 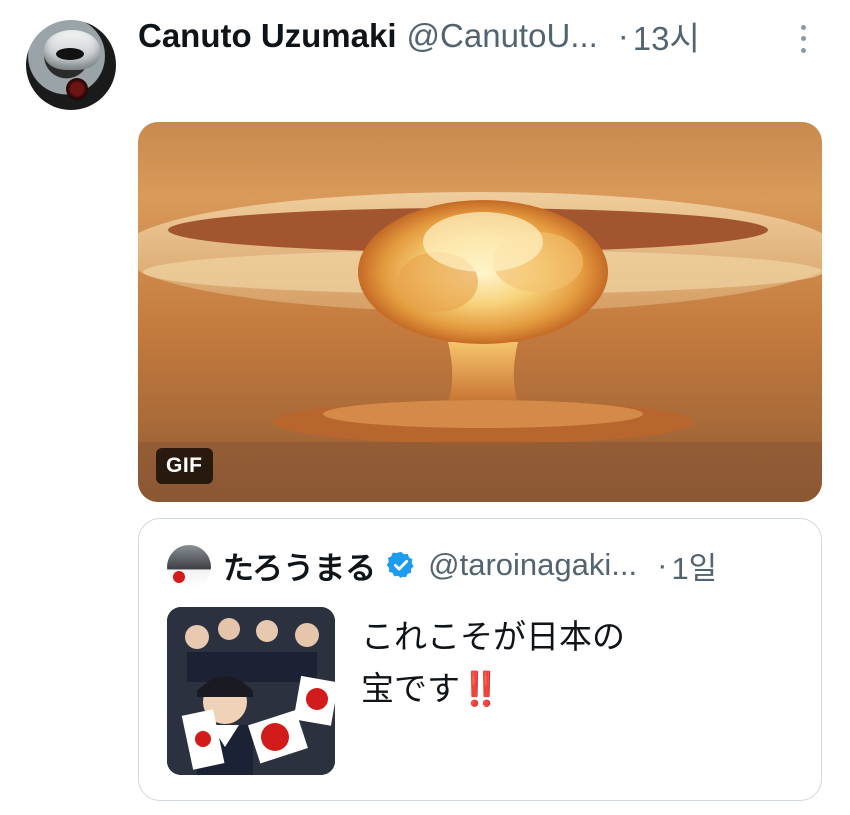 I want to click on quoted-tweet-header: たろうまる @taroinagaki... · 1일, so click(x=470, y=565).